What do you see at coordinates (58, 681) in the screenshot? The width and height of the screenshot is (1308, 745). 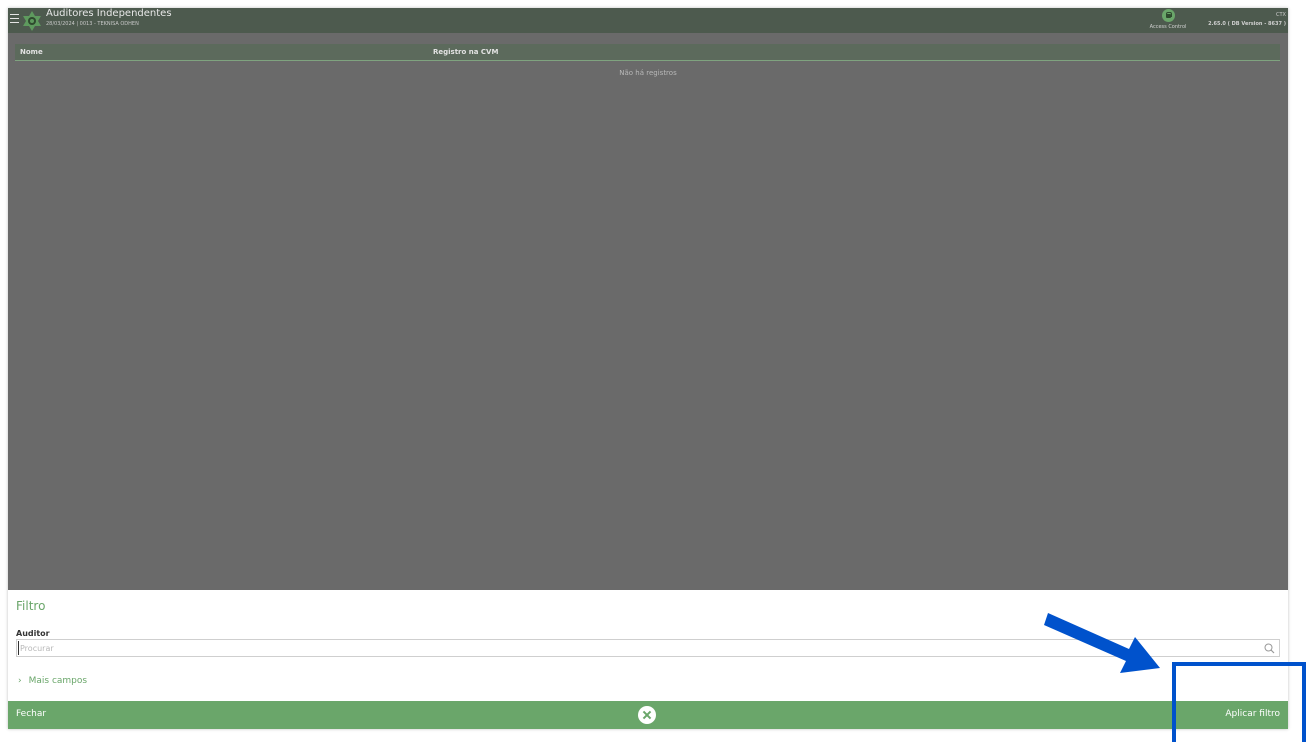 I see `more-fields-label: Mais campos` at bounding box center [58, 681].